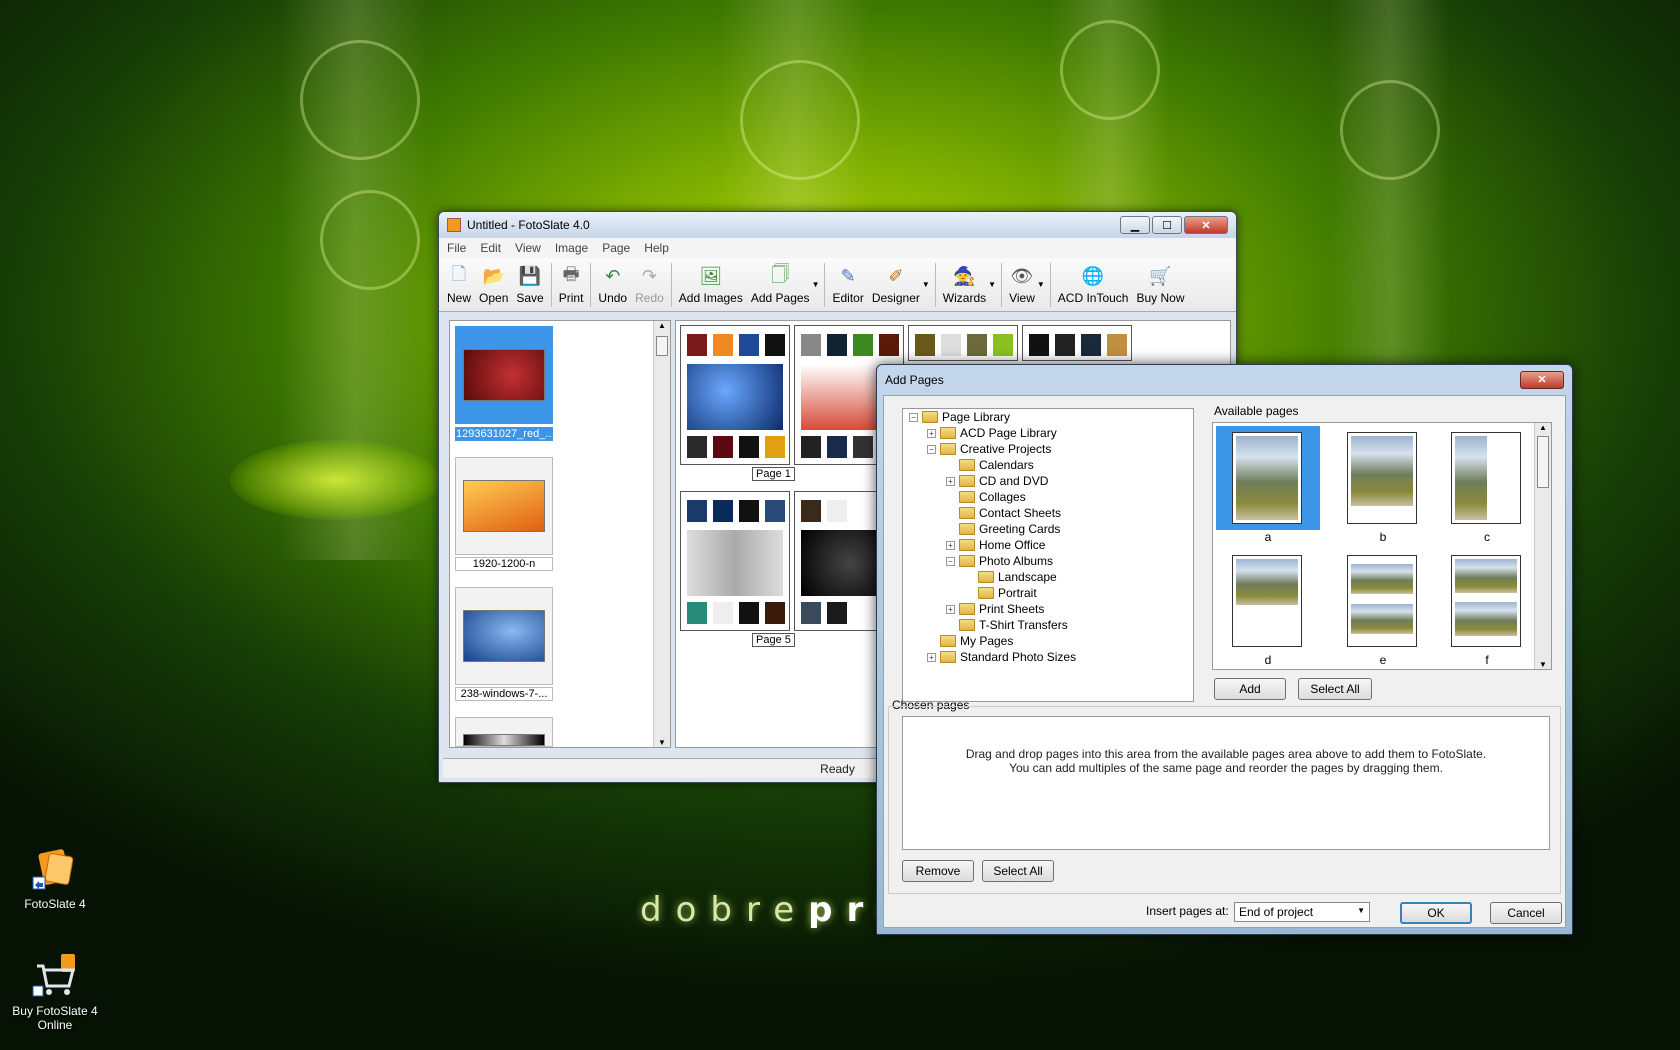 The width and height of the screenshot is (1680, 1050). What do you see at coordinates (926, 284) in the screenshot?
I see `designer-dropdown-icon: ▼` at bounding box center [926, 284].